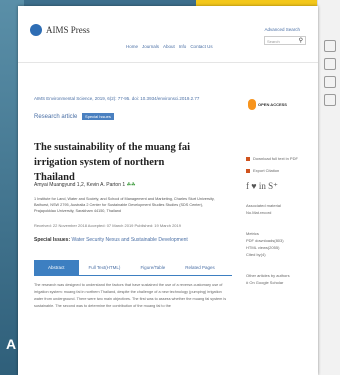 This screenshot has height=375, width=340. What do you see at coordinates (278, 240) in the screenshot?
I see `pdf-downloads: PDF downloads(803)` at bounding box center [278, 240].